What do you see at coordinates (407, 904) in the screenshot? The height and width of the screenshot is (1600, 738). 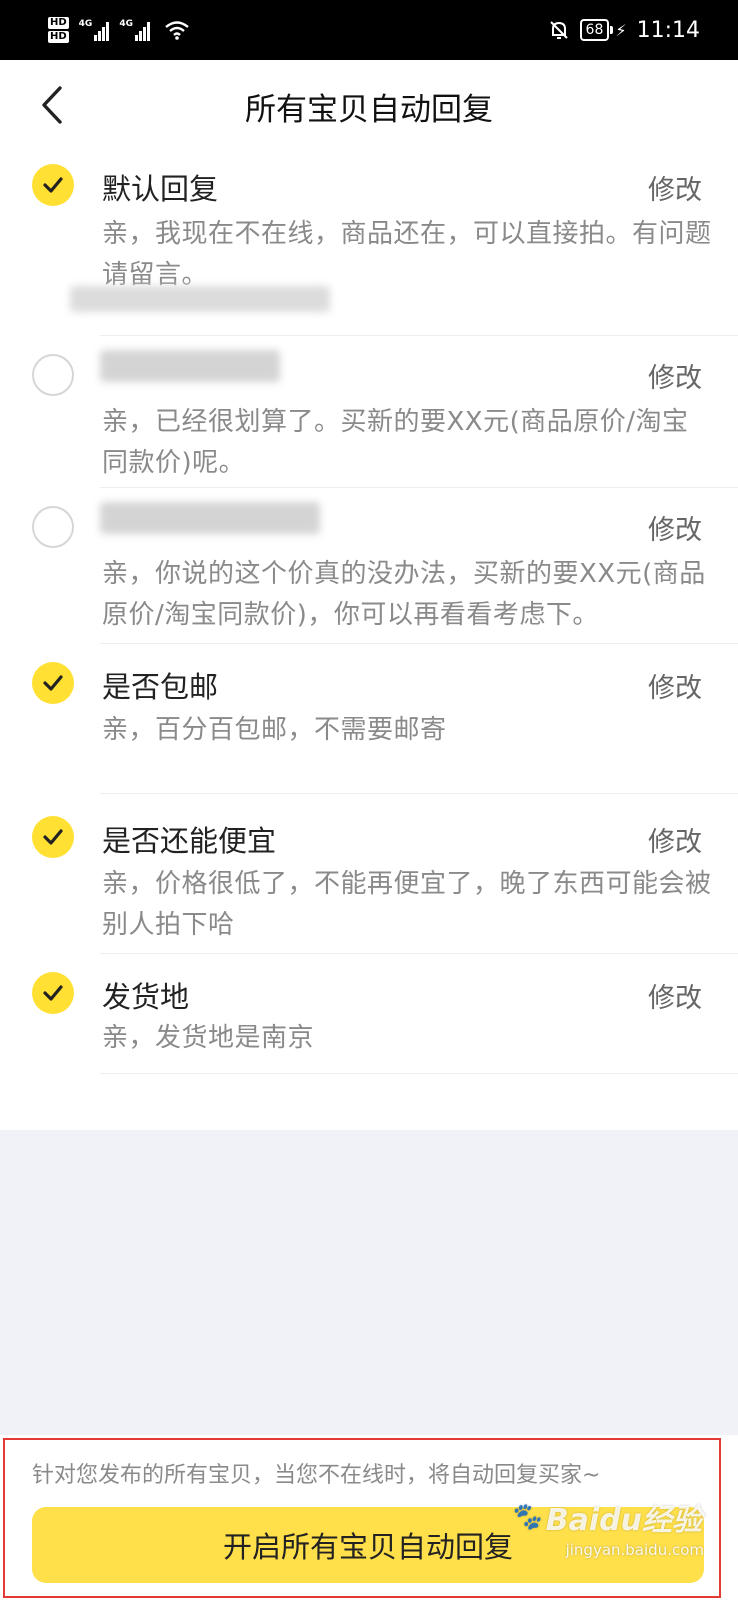 I see `item-desc: 亲，价格很低了，不能再便宜了，晚了东西可能会被别人拍下哈` at bounding box center [407, 904].